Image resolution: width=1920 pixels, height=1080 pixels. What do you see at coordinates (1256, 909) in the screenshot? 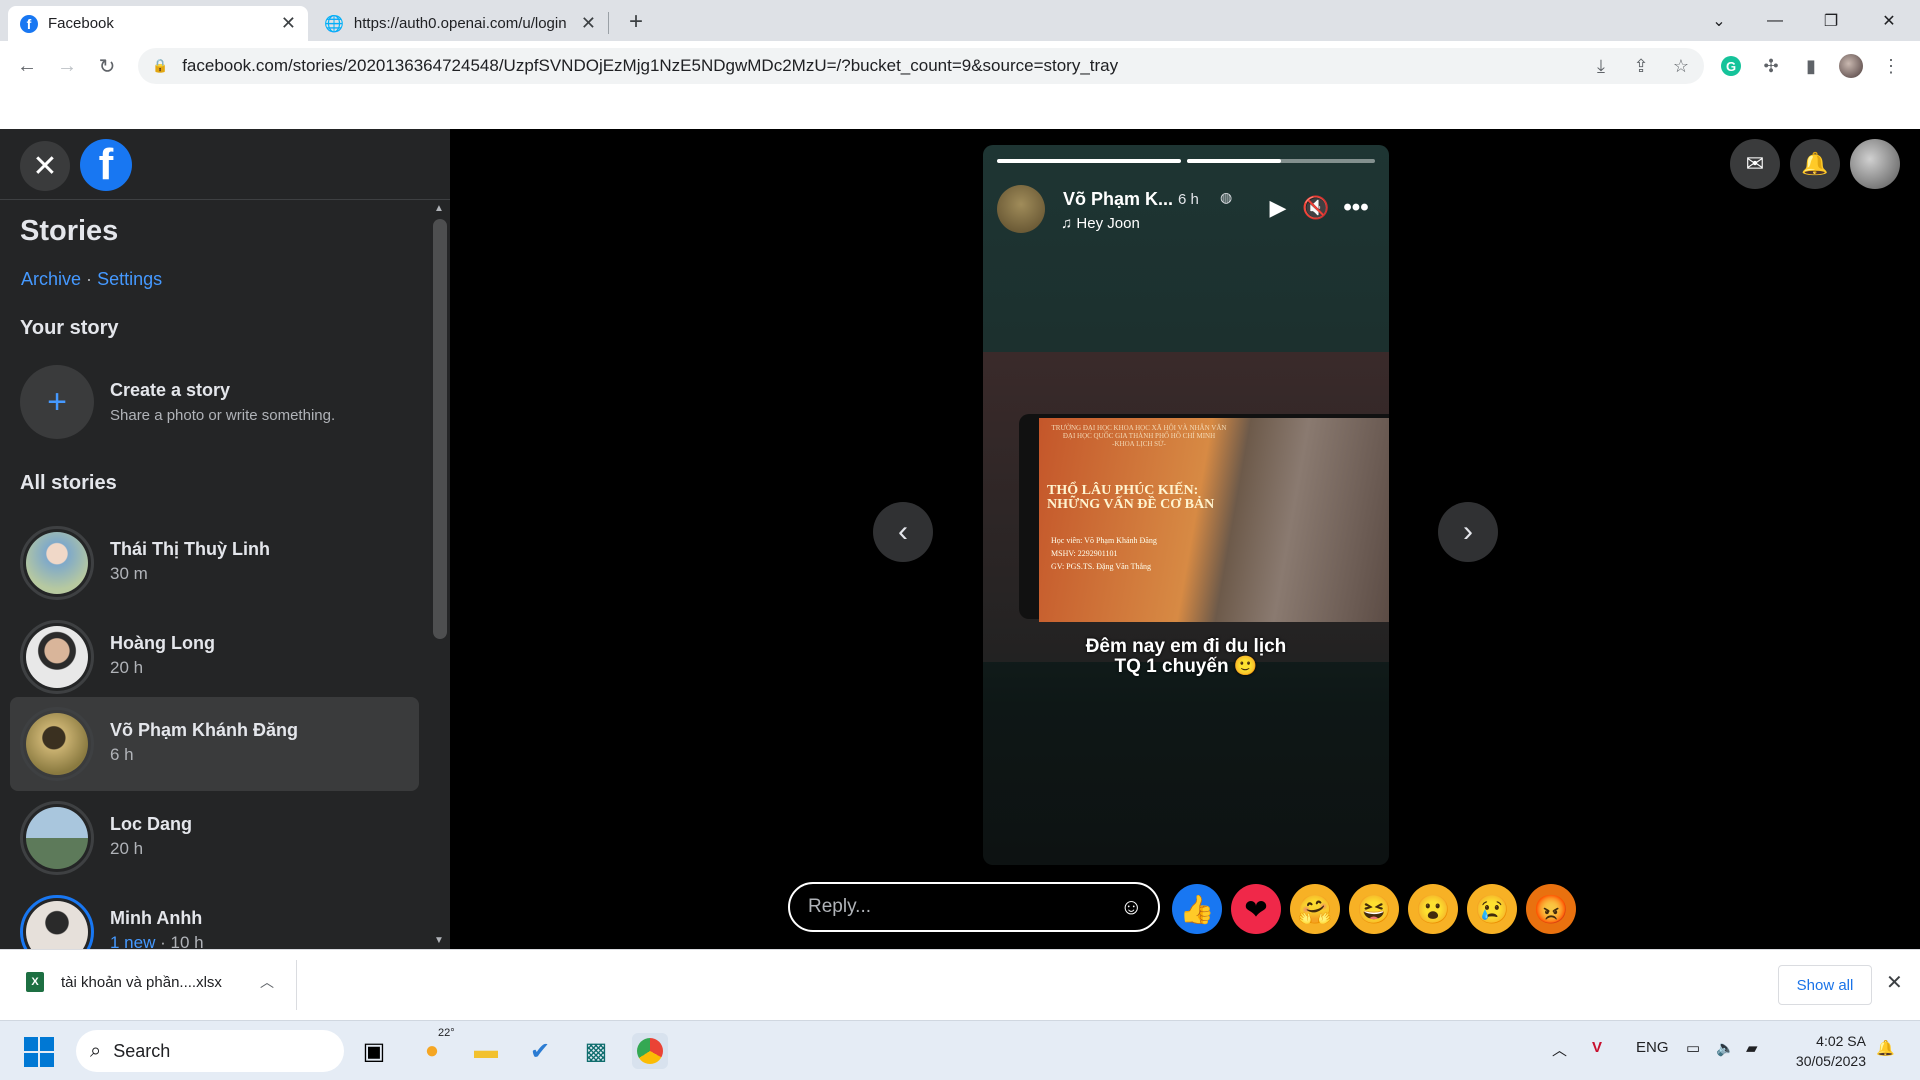
I see `reaction-love: ❤` at bounding box center [1256, 909].